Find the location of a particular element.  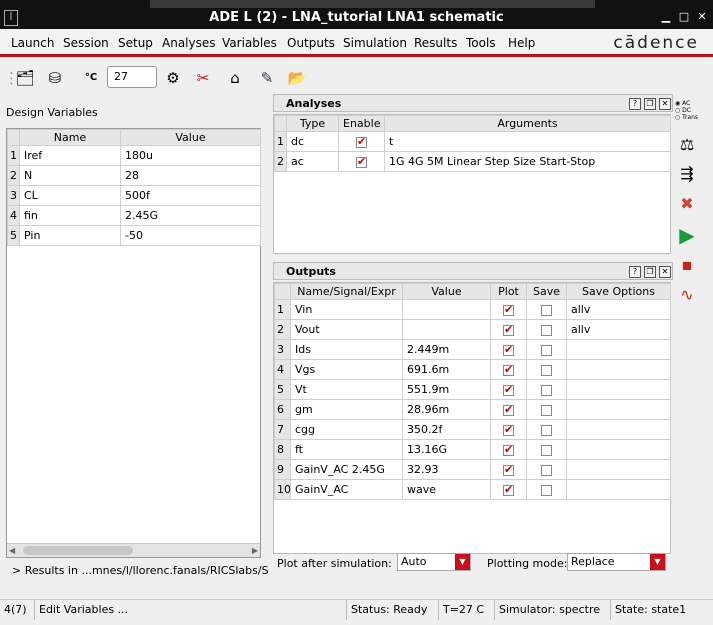

help-icon: ? is located at coordinates (635, 272).